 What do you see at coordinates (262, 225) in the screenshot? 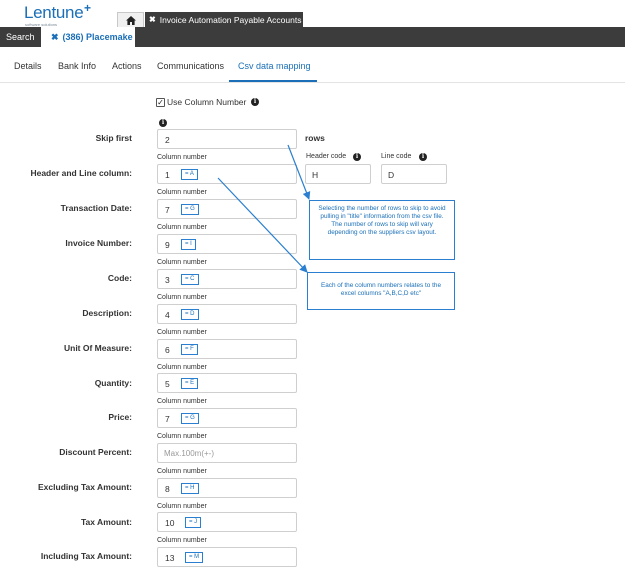
I see `column-numbers-arrow` at bounding box center [262, 225].